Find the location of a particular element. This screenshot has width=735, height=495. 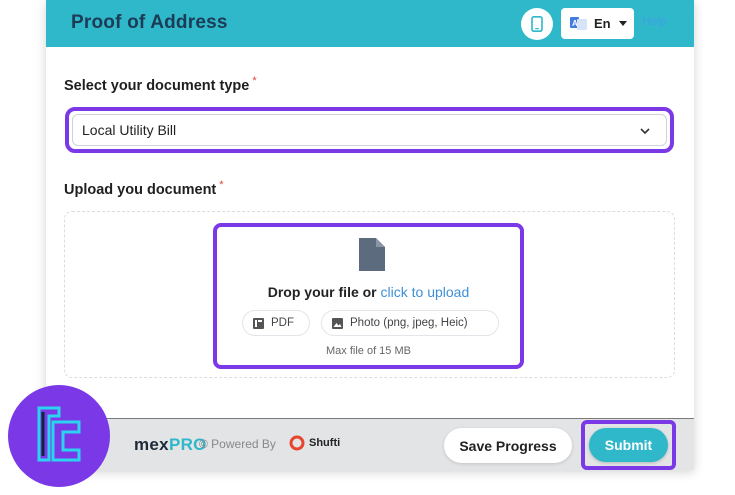

submit-highlight: Submit is located at coordinates (628, 445).